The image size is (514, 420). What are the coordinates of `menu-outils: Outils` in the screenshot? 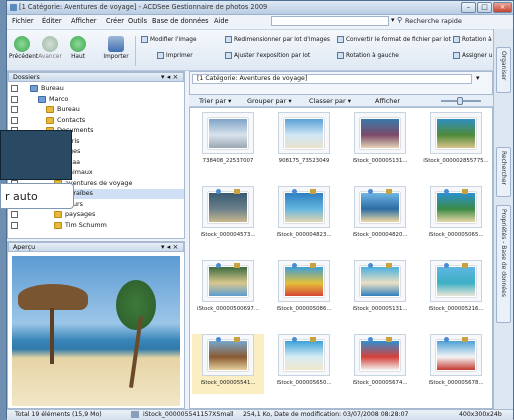 It's located at (137, 21).